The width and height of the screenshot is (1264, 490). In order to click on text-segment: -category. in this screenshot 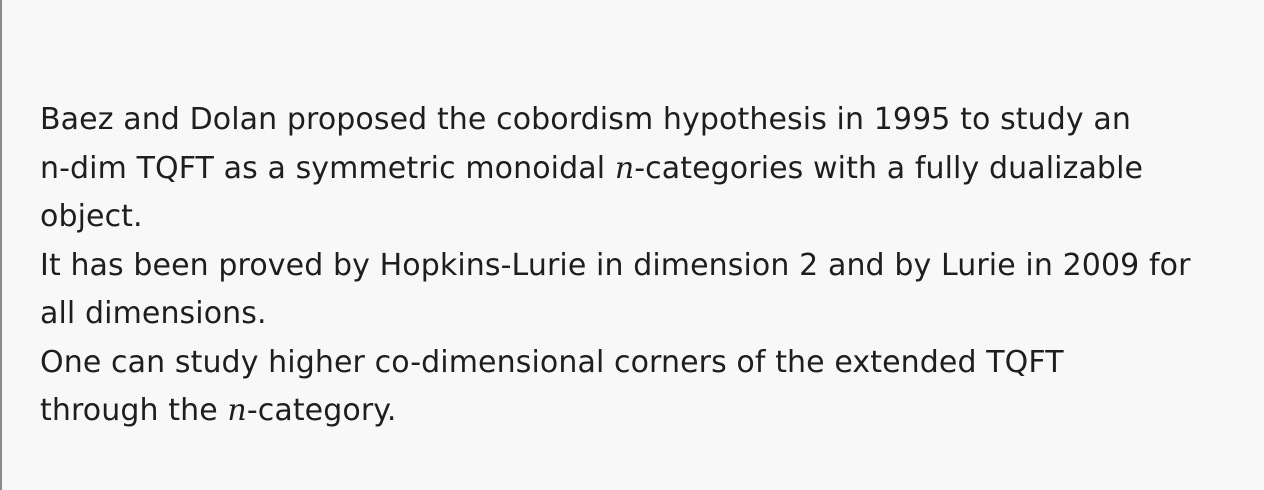, I will do `click(321, 410)`.